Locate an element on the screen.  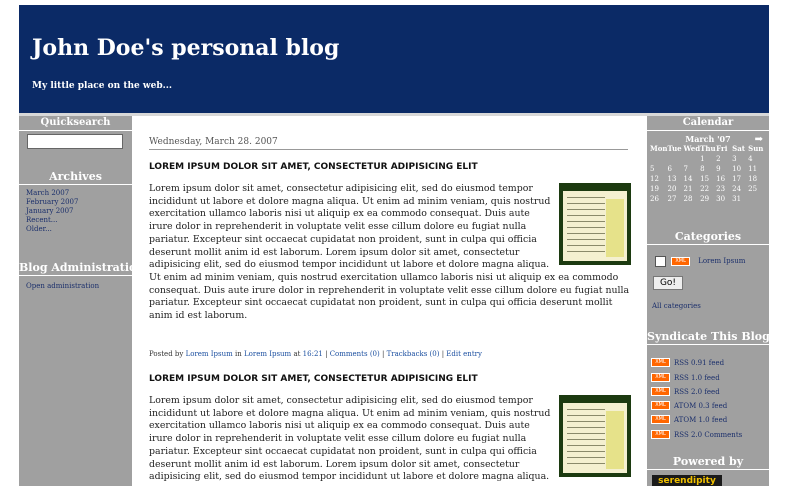
calendar-day: 13 is located at coordinates (672, 179).